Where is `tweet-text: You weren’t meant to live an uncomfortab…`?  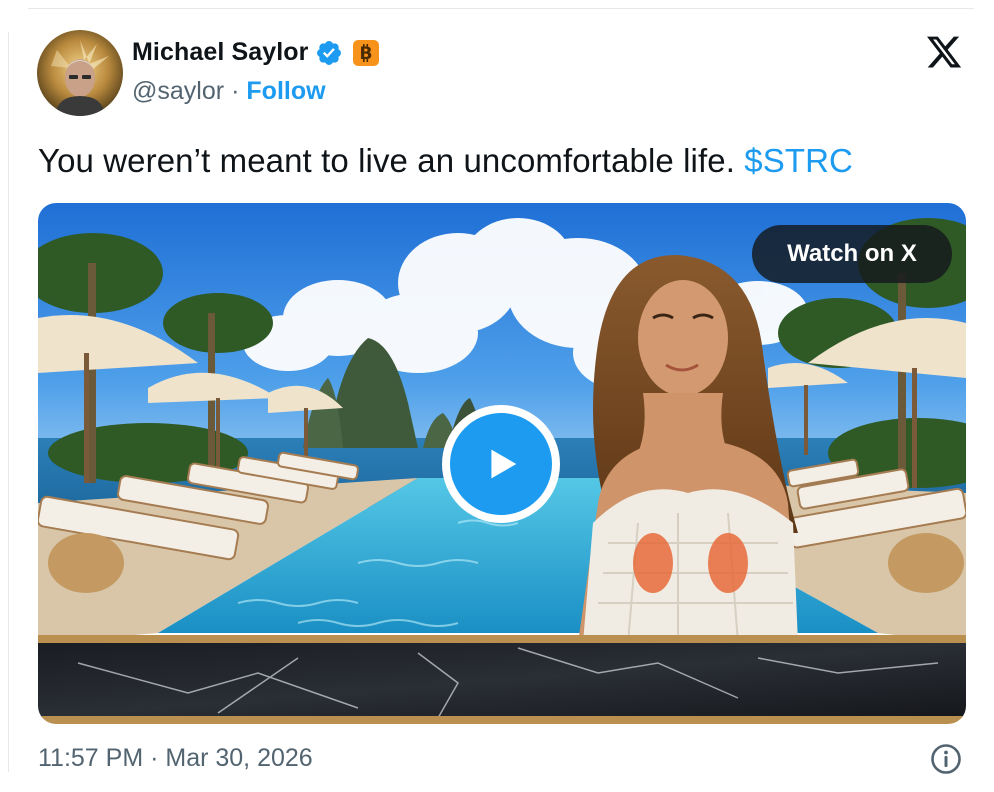
tweet-text: You weren’t meant to live an uncomfortab… is located at coordinates (445, 161).